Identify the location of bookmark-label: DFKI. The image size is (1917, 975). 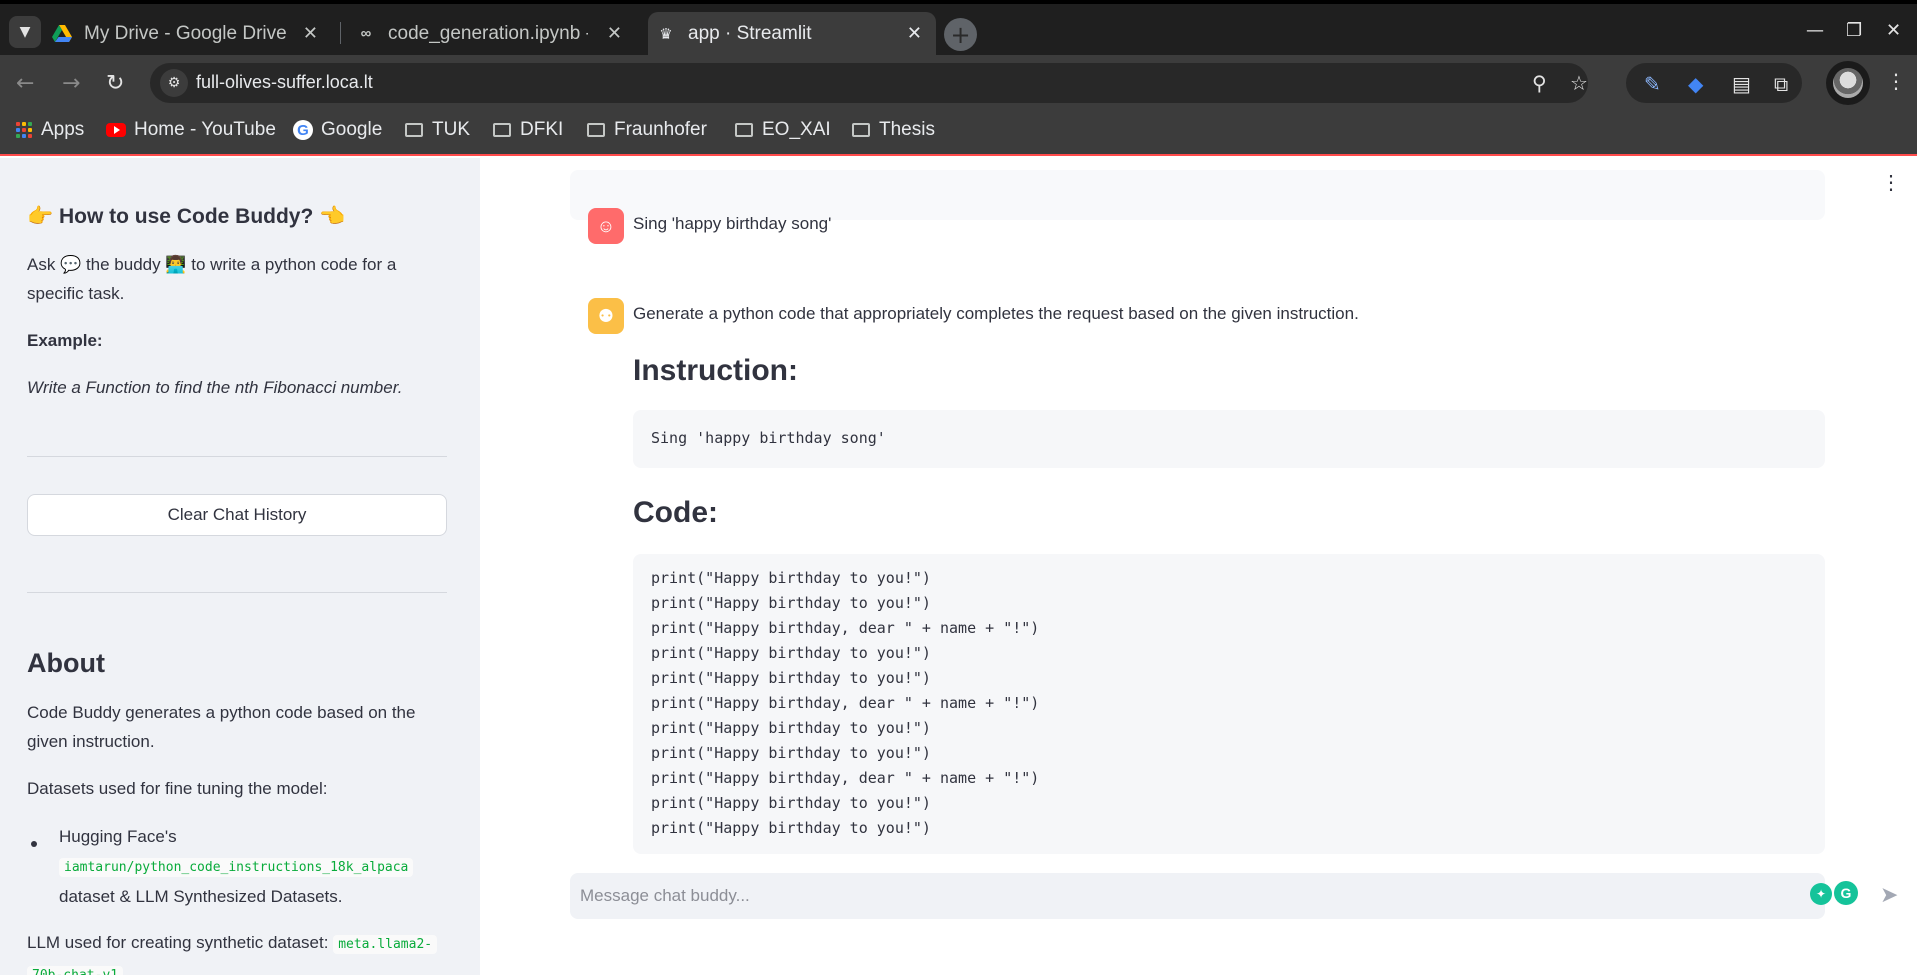
(542, 129).